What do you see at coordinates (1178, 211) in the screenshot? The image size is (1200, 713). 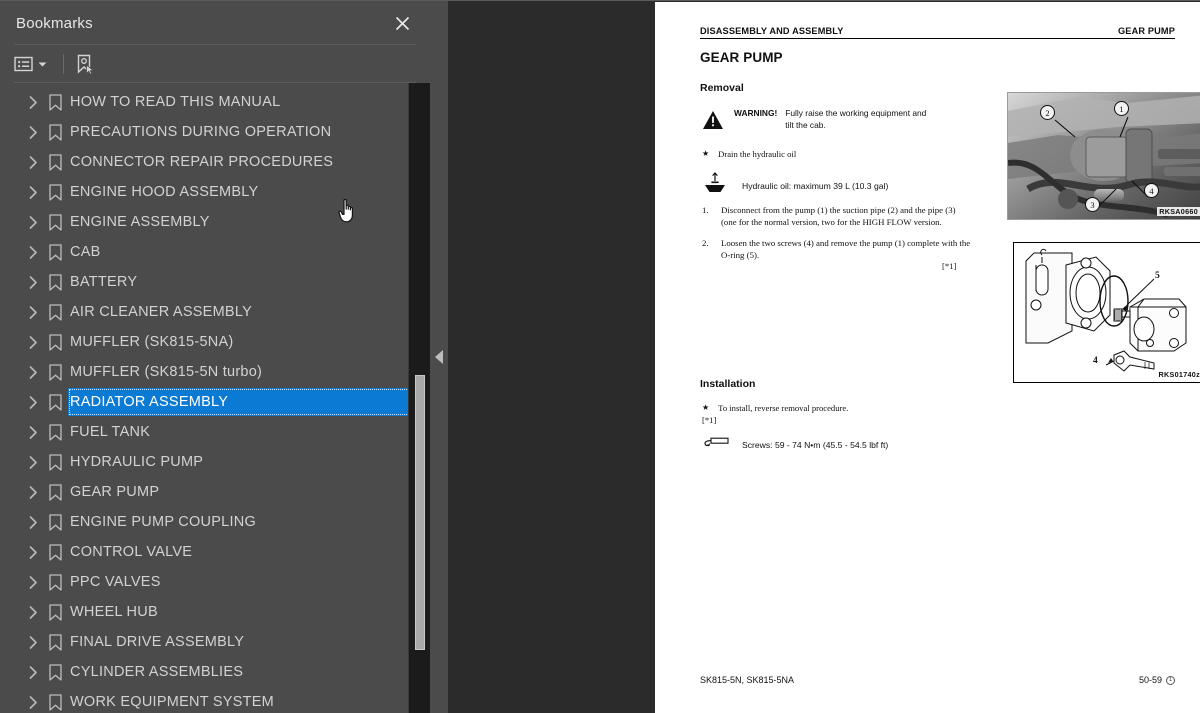 I see `figure-code: RKSA0660` at bounding box center [1178, 211].